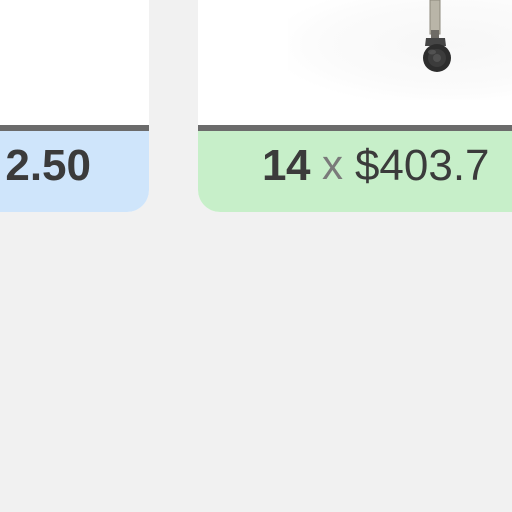 The image size is (512, 512). What do you see at coordinates (437, 36) in the screenshot?
I see `office-chair-caster-icon` at bounding box center [437, 36].